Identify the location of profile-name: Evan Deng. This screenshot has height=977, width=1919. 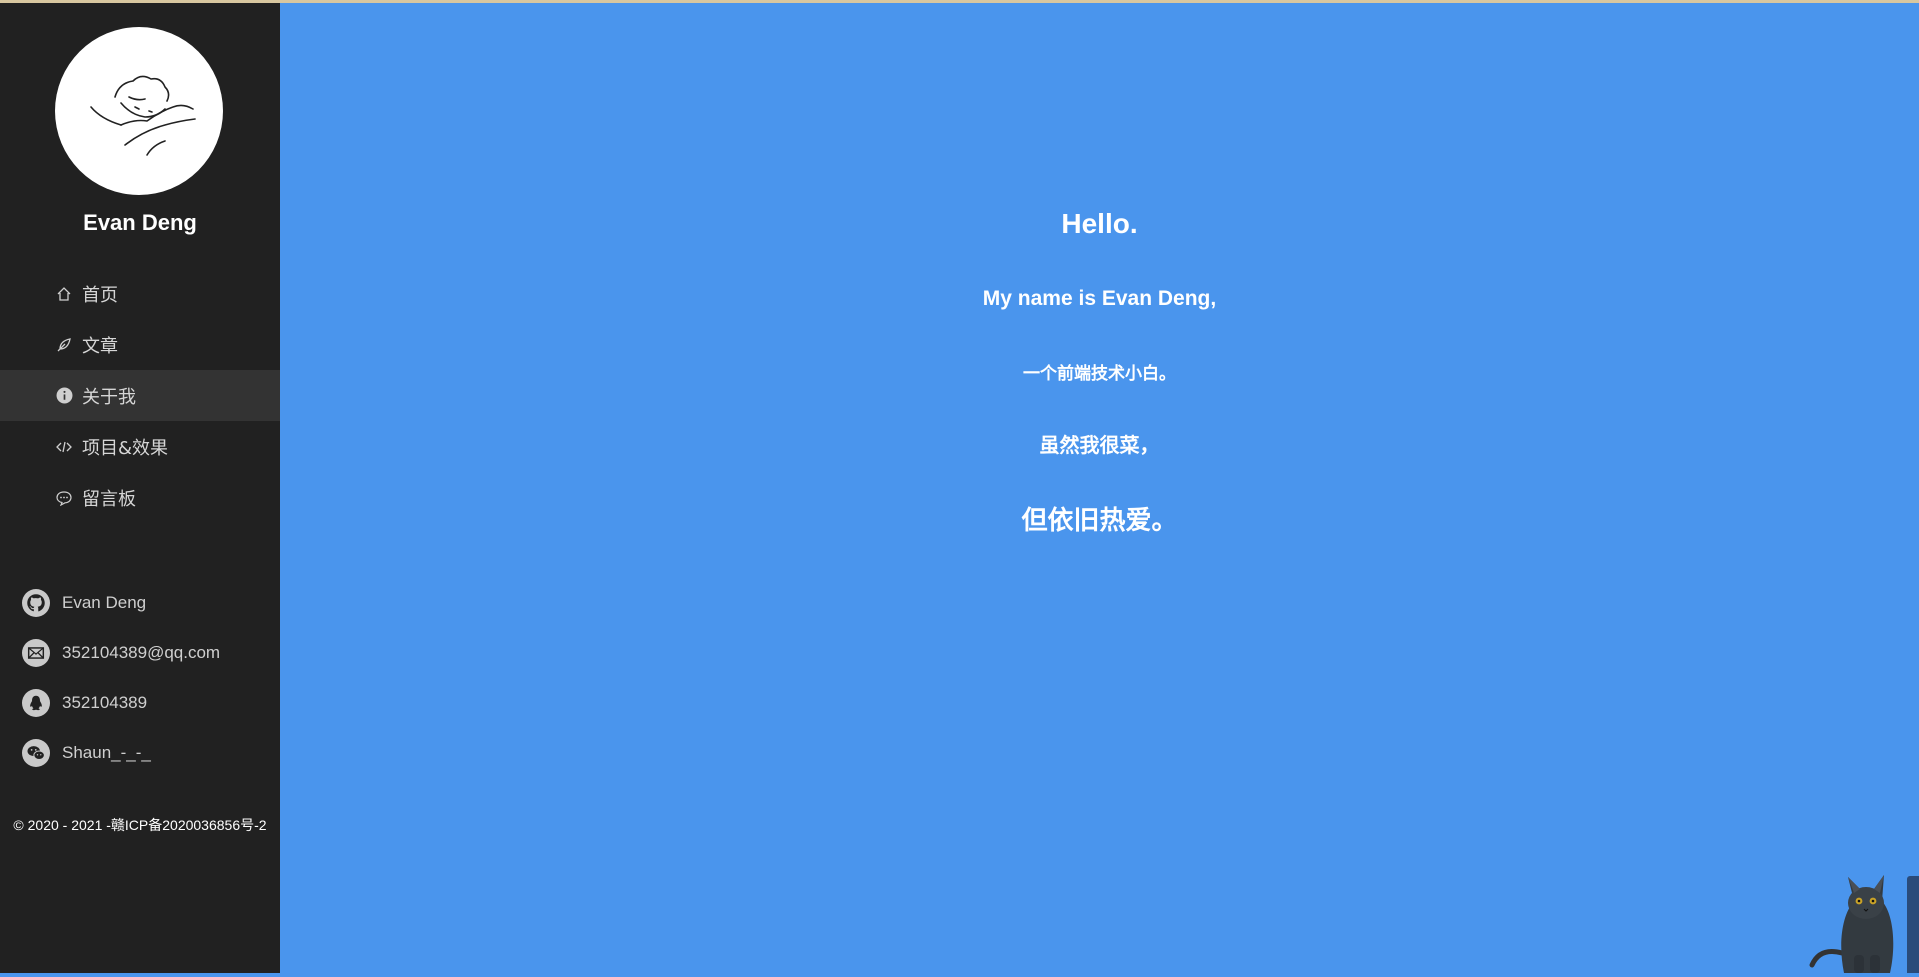
(140, 222).